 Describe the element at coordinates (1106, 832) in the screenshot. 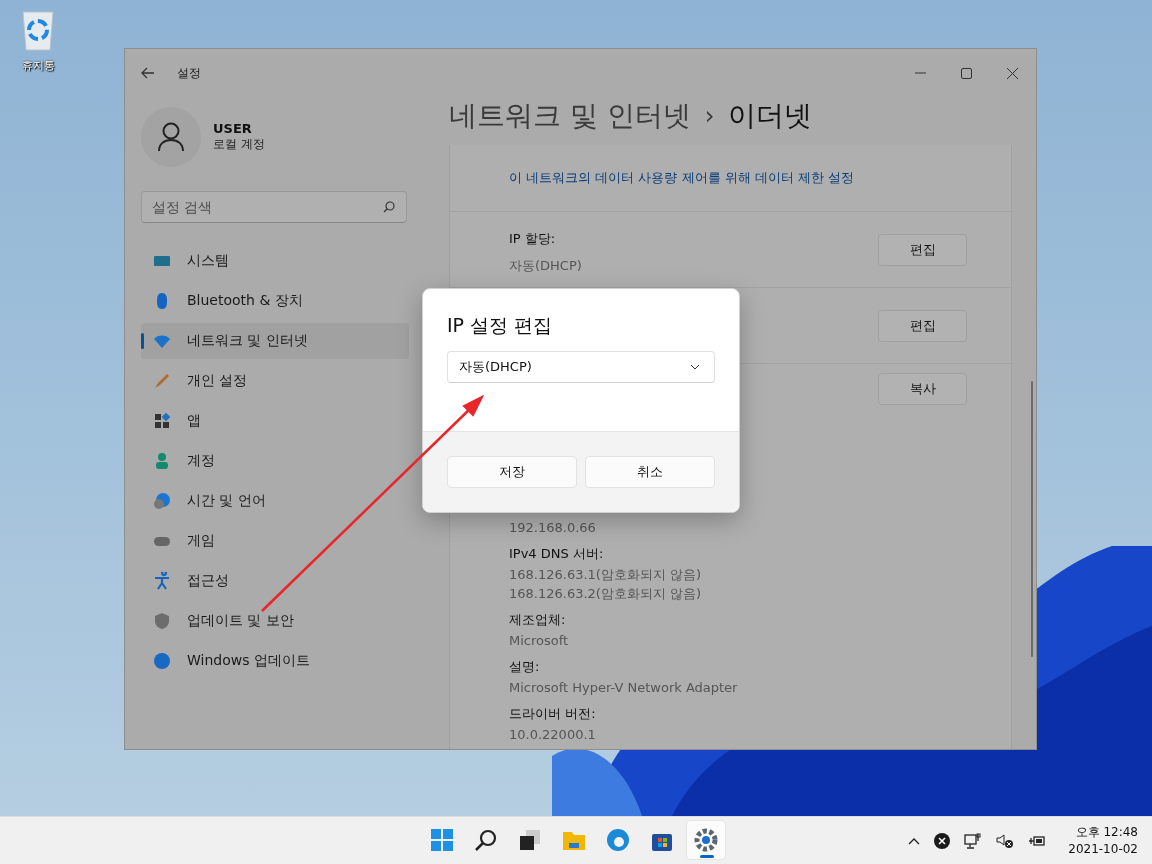

I see `clock-time: 오후 12:48` at that location.